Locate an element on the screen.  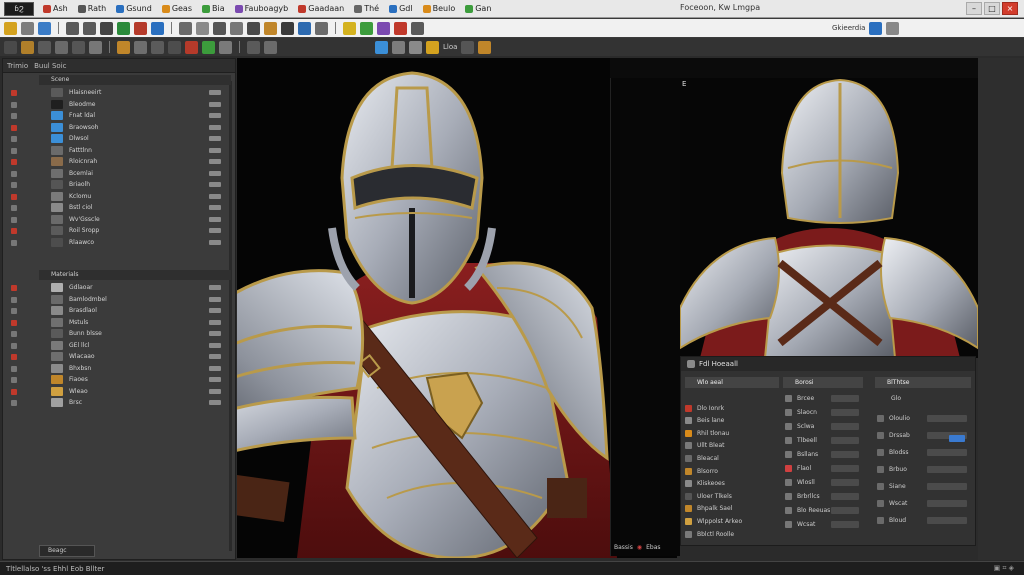
property-row: Bblctl Roolle is located at coordinates (709, 534).